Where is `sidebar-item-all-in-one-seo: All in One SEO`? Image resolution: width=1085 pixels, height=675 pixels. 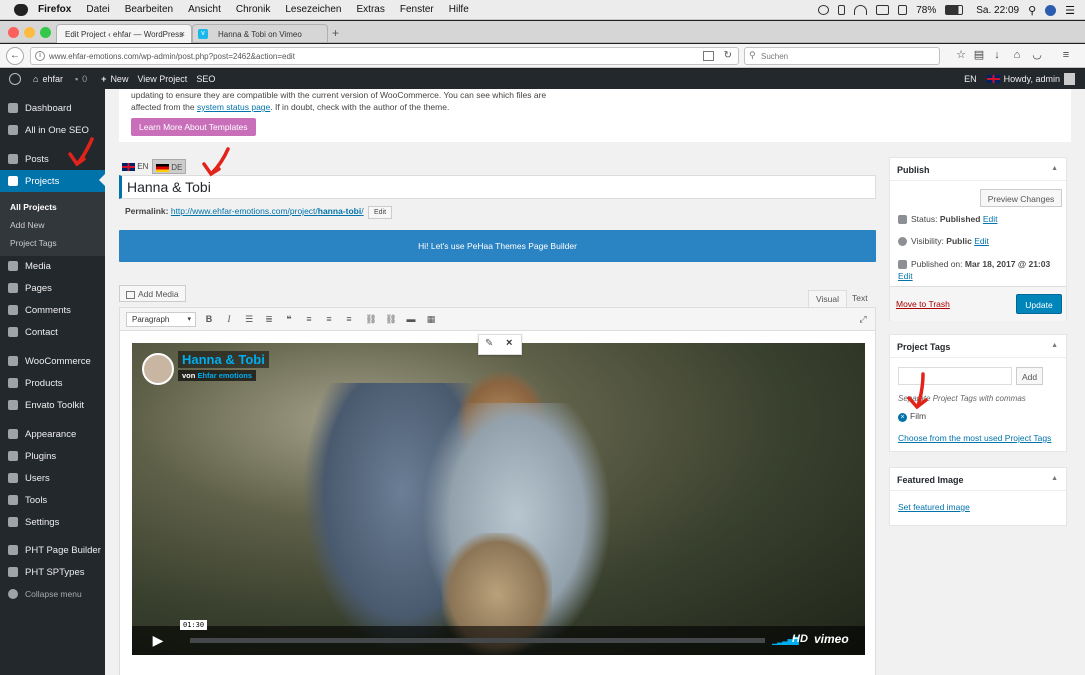
sidebar-item-all-in-one-seo: All in One SEO is located at coordinates (52, 130).